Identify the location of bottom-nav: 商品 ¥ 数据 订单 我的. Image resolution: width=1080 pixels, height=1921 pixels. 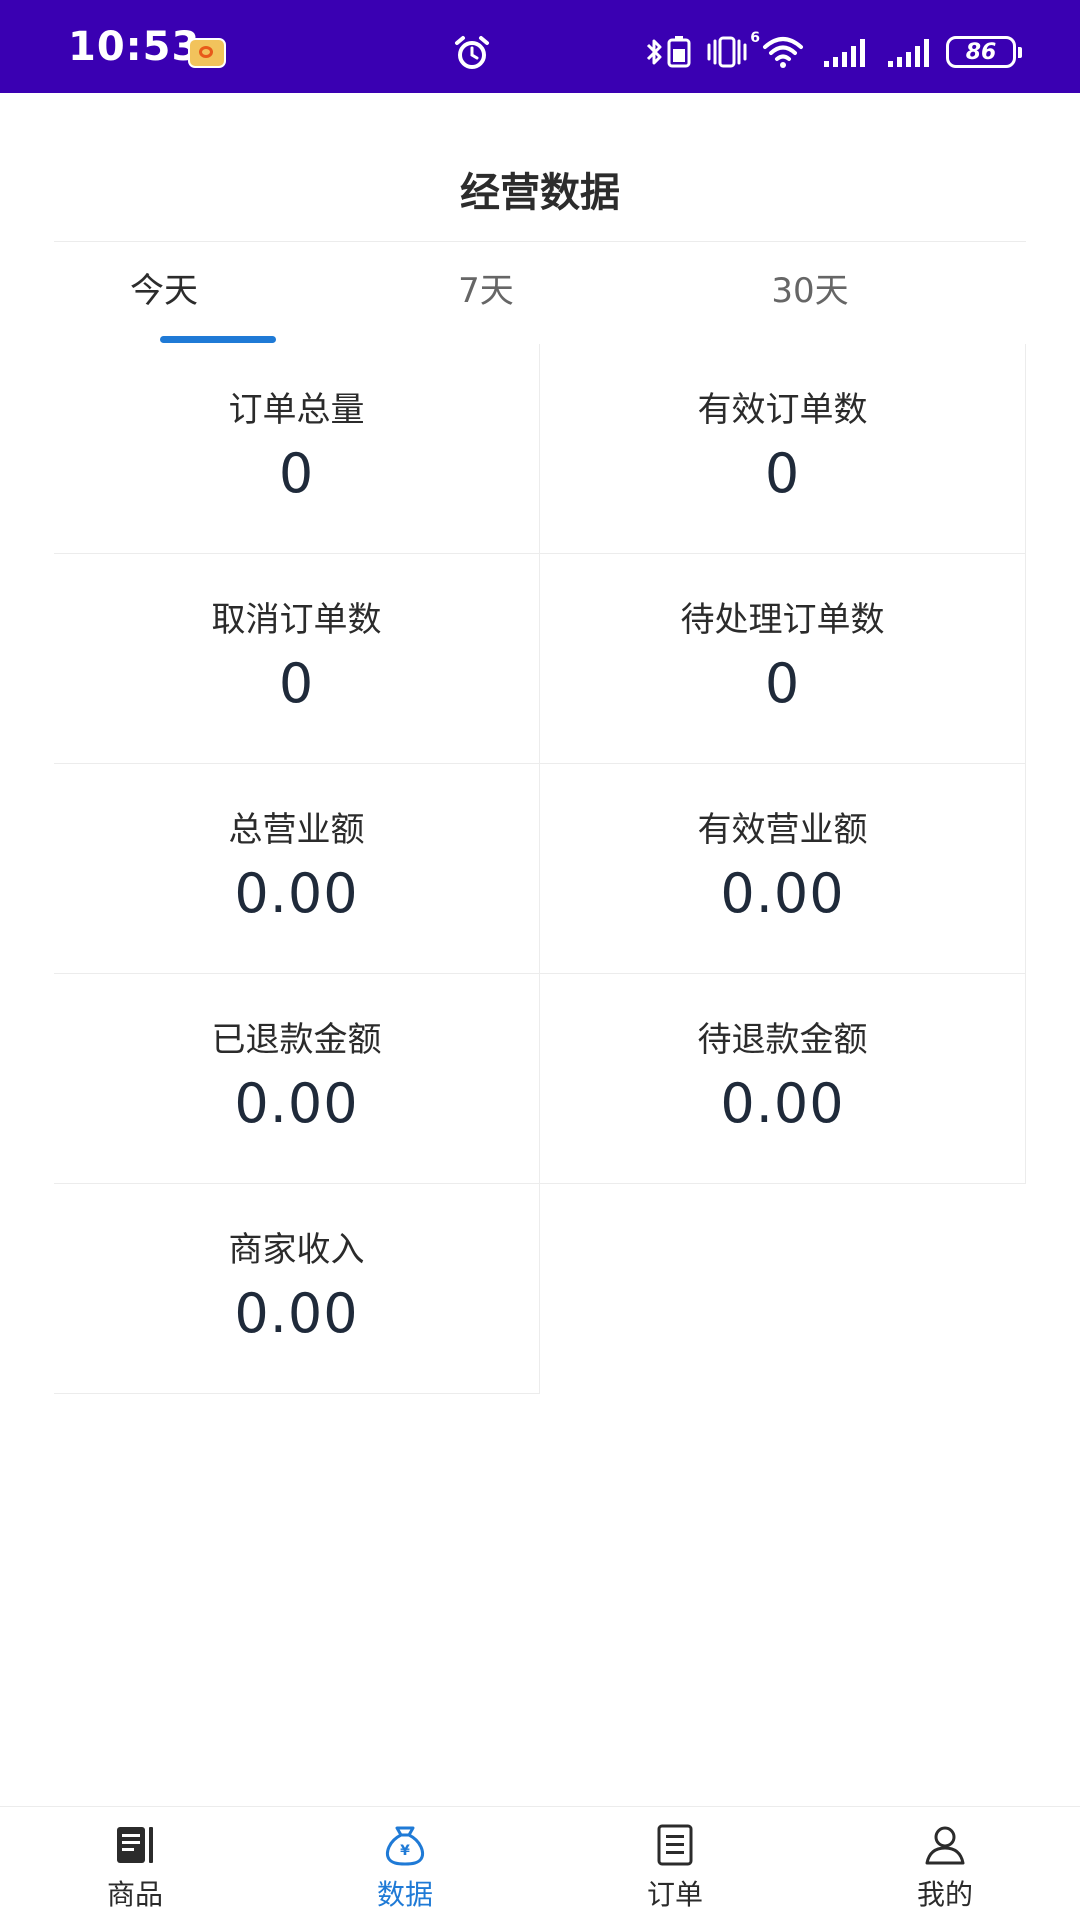
(540, 1863).